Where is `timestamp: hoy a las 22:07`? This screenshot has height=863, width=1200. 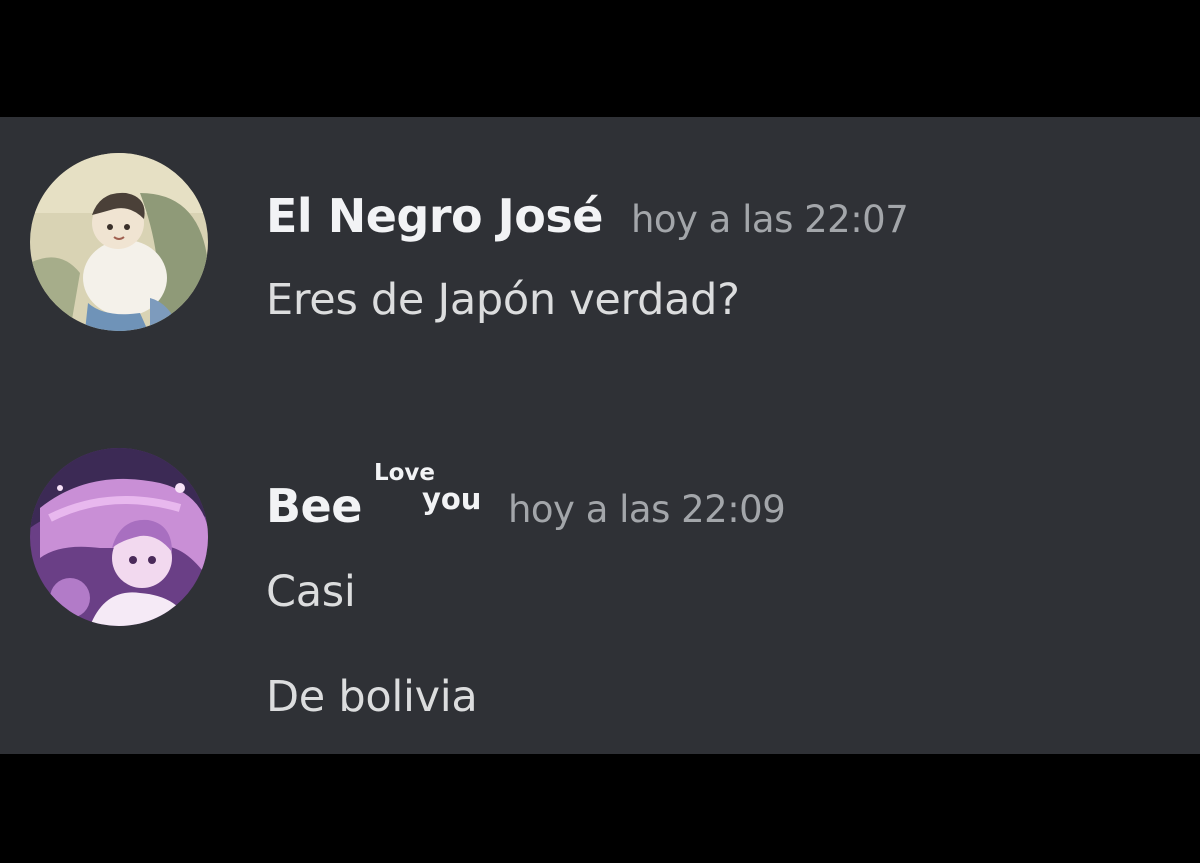 timestamp: hoy a las 22:07 is located at coordinates (769, 219).